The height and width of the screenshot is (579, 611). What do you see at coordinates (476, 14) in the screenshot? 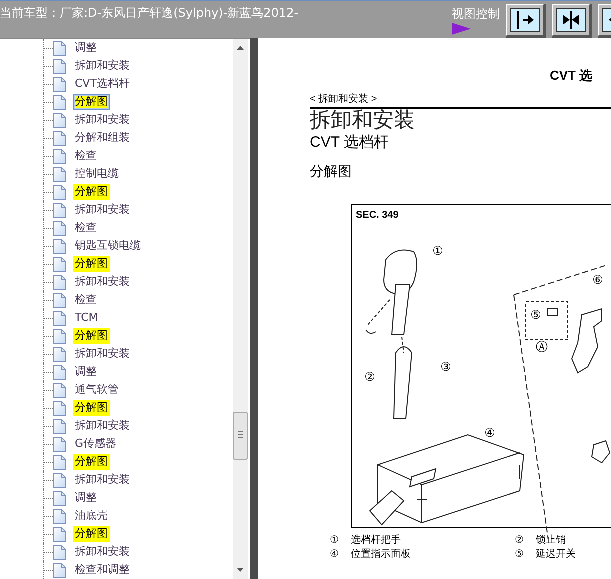
I see `view-control-label: 视图控制` at bounding box center [476, 14].